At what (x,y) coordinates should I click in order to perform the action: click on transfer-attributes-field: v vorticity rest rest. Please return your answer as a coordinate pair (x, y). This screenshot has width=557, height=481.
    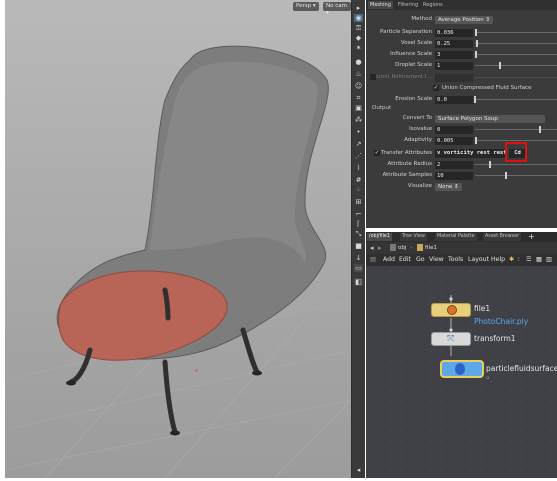
    Looking at the image, I should click on (471, 153).